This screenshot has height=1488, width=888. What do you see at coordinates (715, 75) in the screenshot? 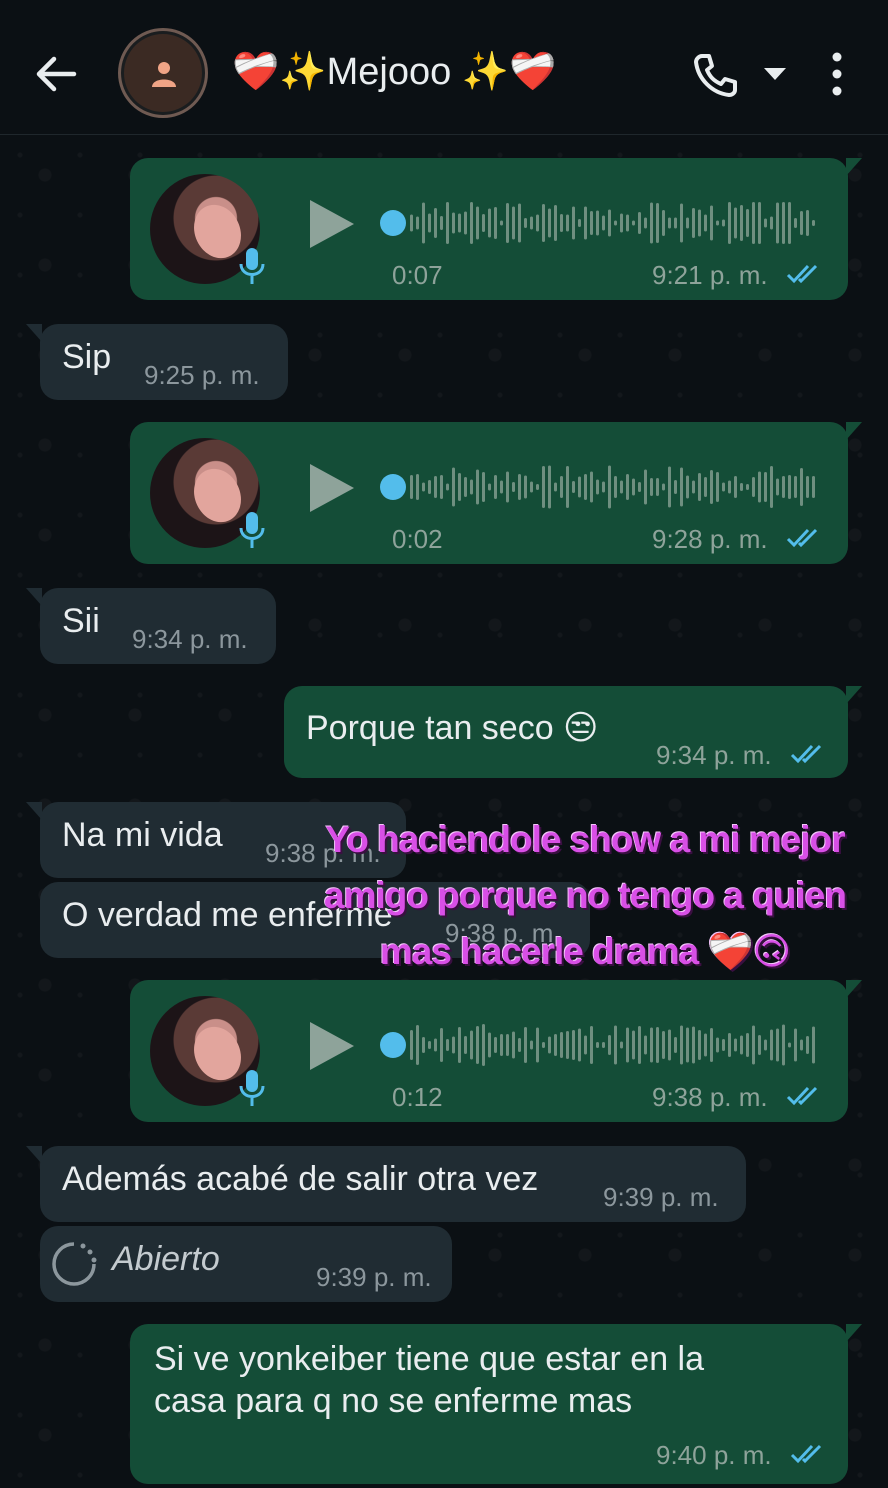
I see `voice-call-icon` at bounding box center [715, 75].